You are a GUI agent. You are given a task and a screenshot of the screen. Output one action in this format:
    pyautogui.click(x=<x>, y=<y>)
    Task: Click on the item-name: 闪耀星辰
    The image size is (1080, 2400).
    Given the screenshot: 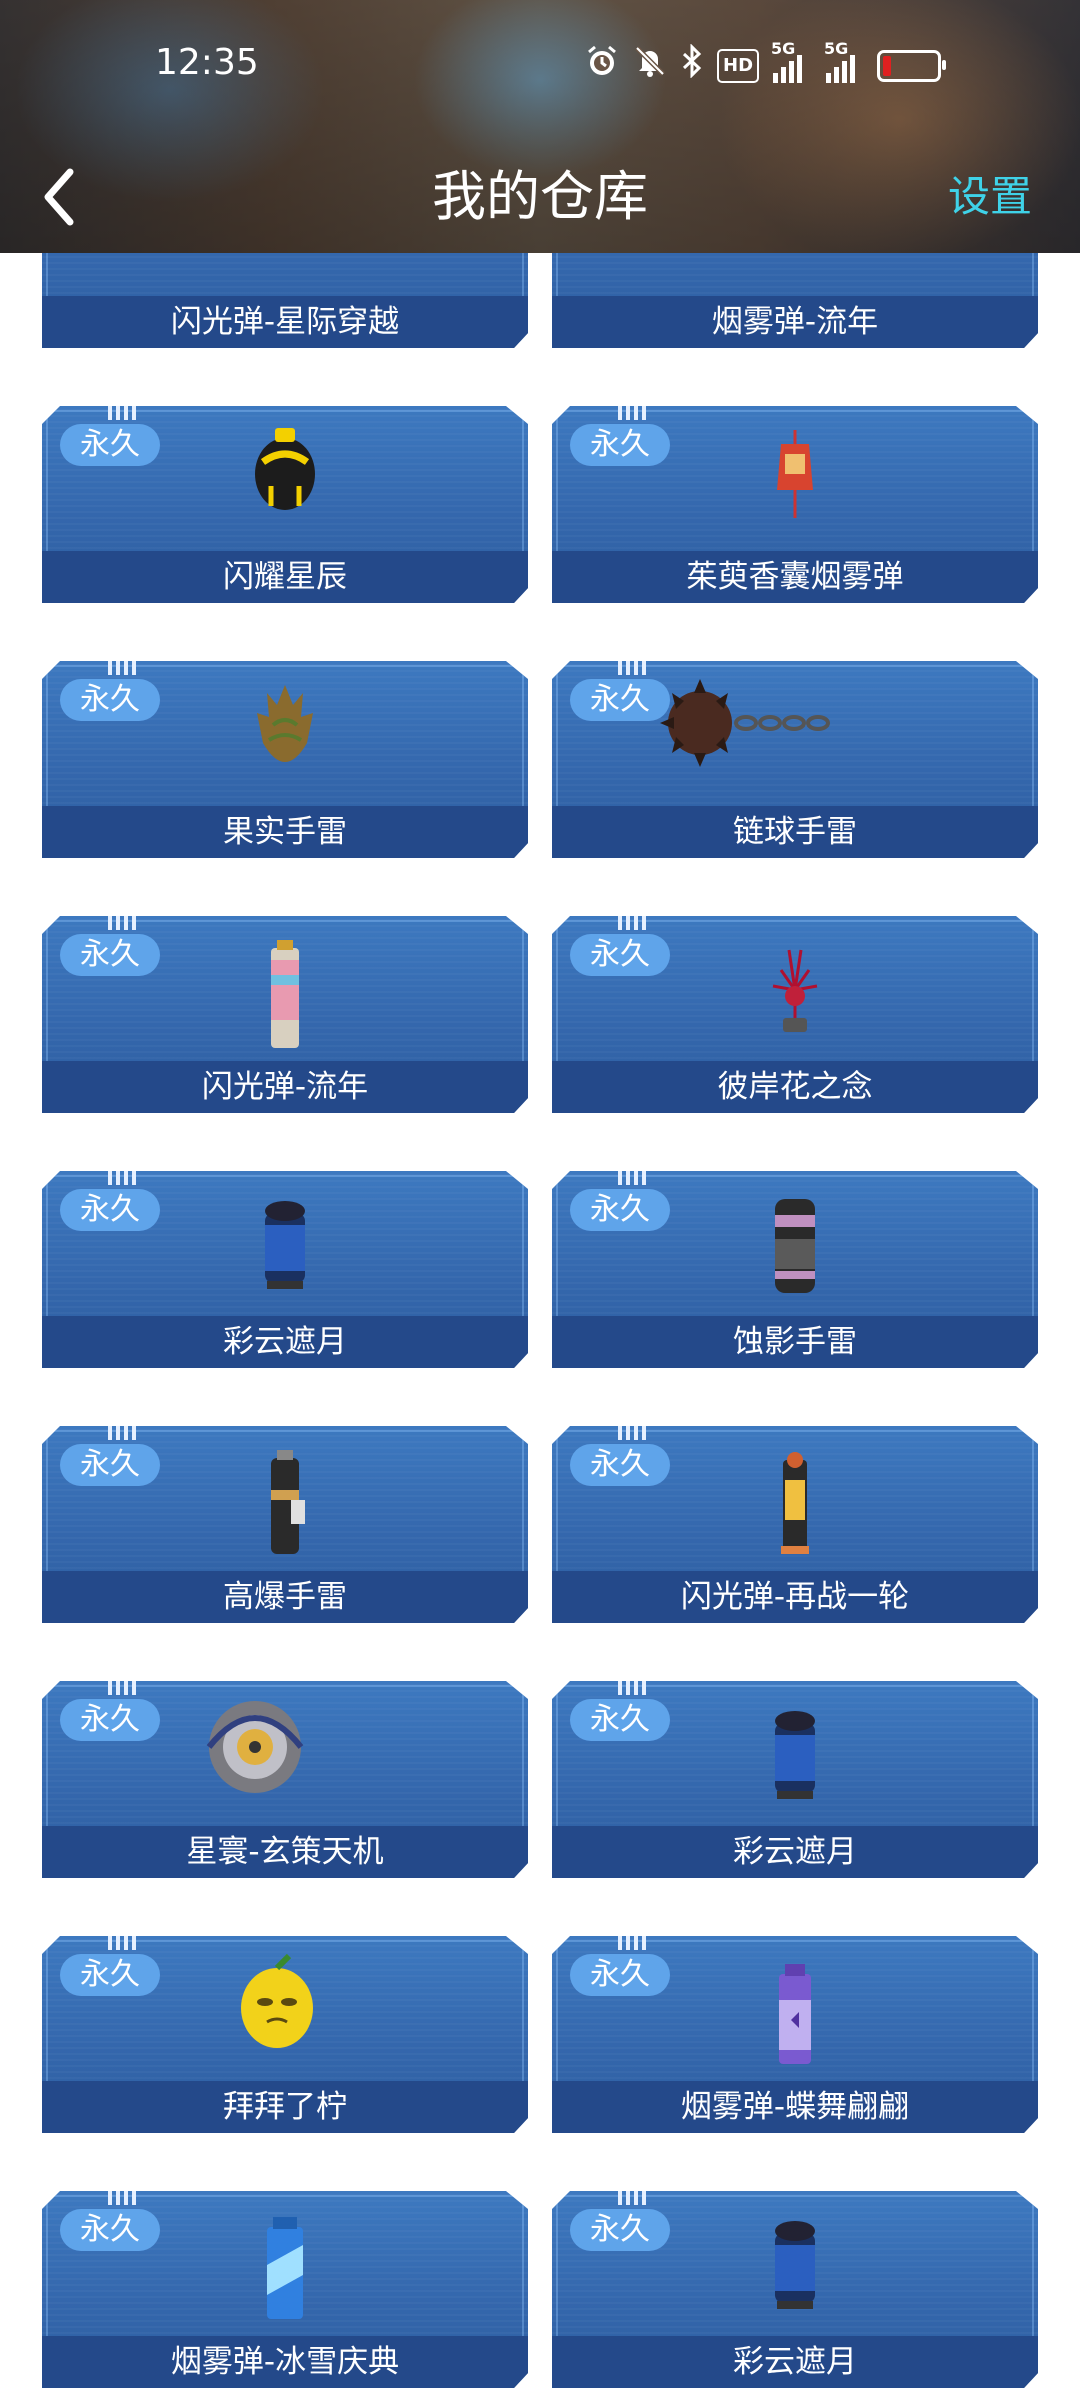 What is the action you would take?
    pyautogui.click(x=285, y=577)
    